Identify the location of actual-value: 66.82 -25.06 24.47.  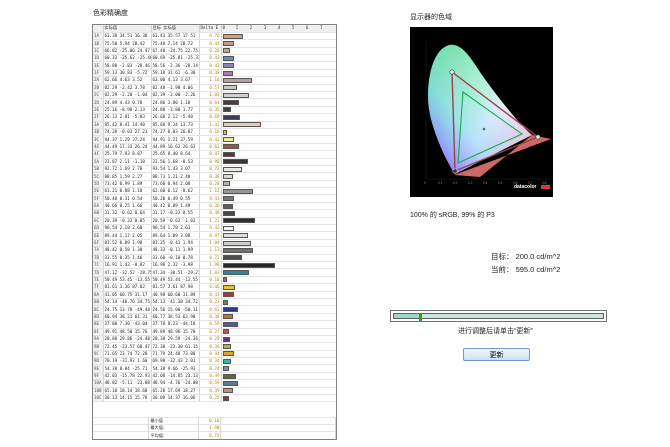
(127, 51).